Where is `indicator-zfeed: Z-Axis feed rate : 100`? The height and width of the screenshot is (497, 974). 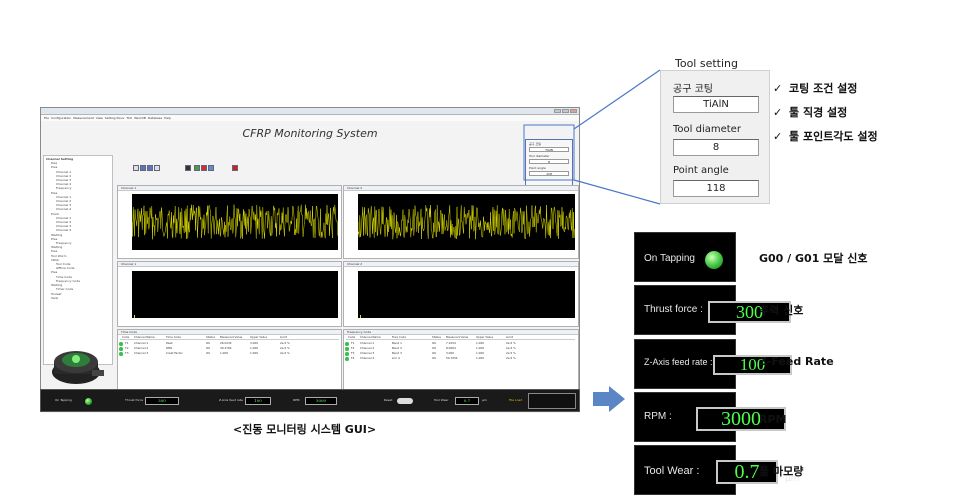
indicator-zfeed: Z-Axis feed rate : 100 is located at coordinates (713, 364).